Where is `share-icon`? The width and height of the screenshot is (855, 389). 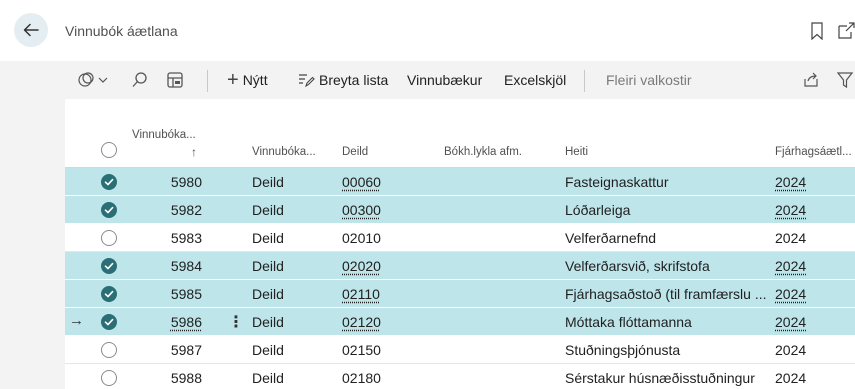 share-icon is located at coordinates (811, 80).